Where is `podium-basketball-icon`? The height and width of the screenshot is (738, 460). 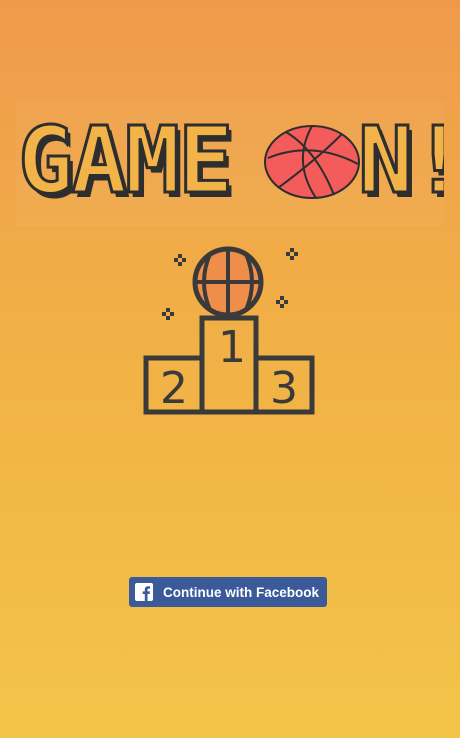 podium-basketball-icon is located at coordinates (228, 282).